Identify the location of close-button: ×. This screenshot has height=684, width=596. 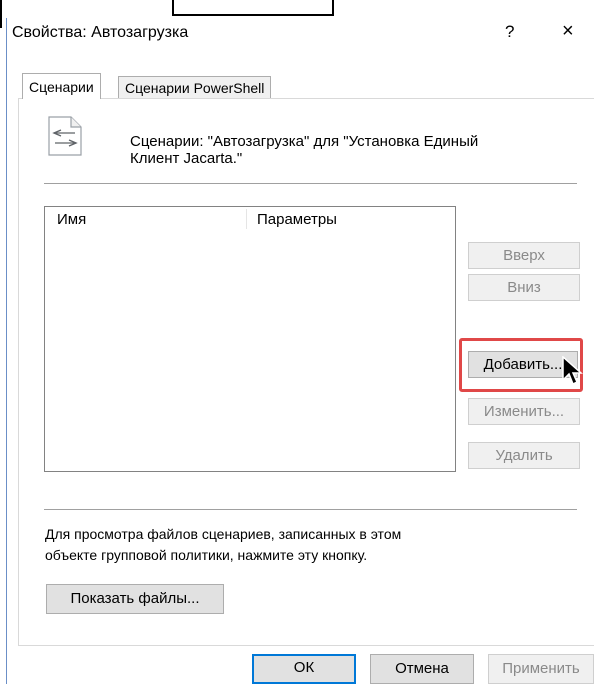
(568, 31).